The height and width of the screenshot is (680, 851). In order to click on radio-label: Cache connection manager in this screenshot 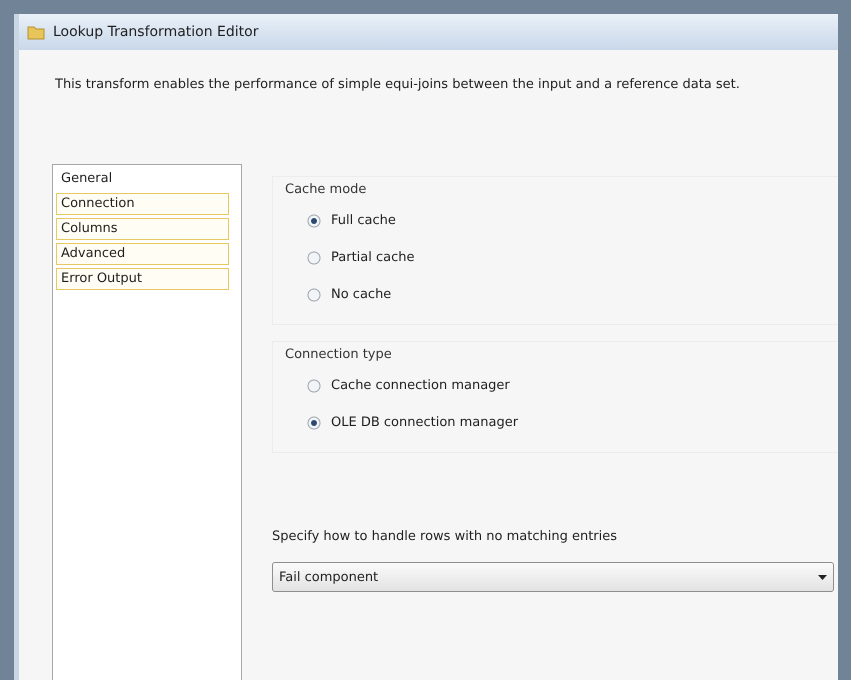, I will do `click(420, 385)`.